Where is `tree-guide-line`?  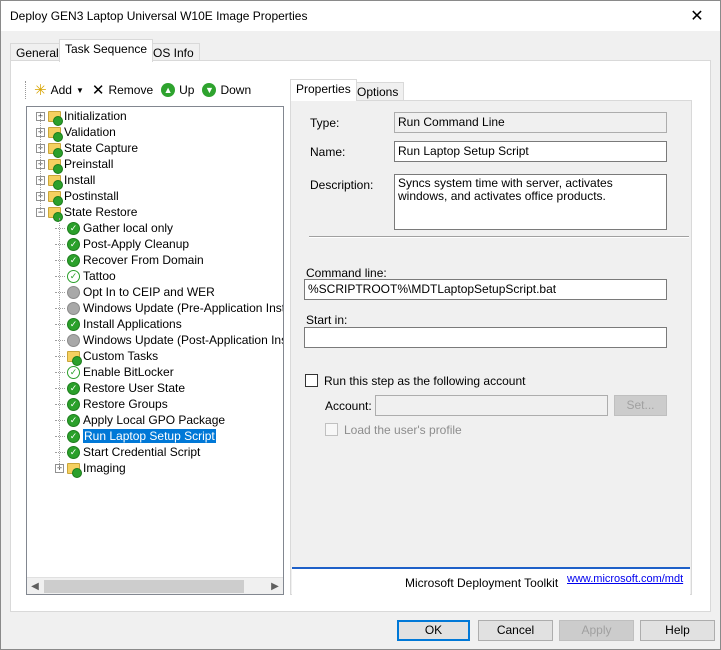 tree-guide-line is located at coordinates (40, 164).